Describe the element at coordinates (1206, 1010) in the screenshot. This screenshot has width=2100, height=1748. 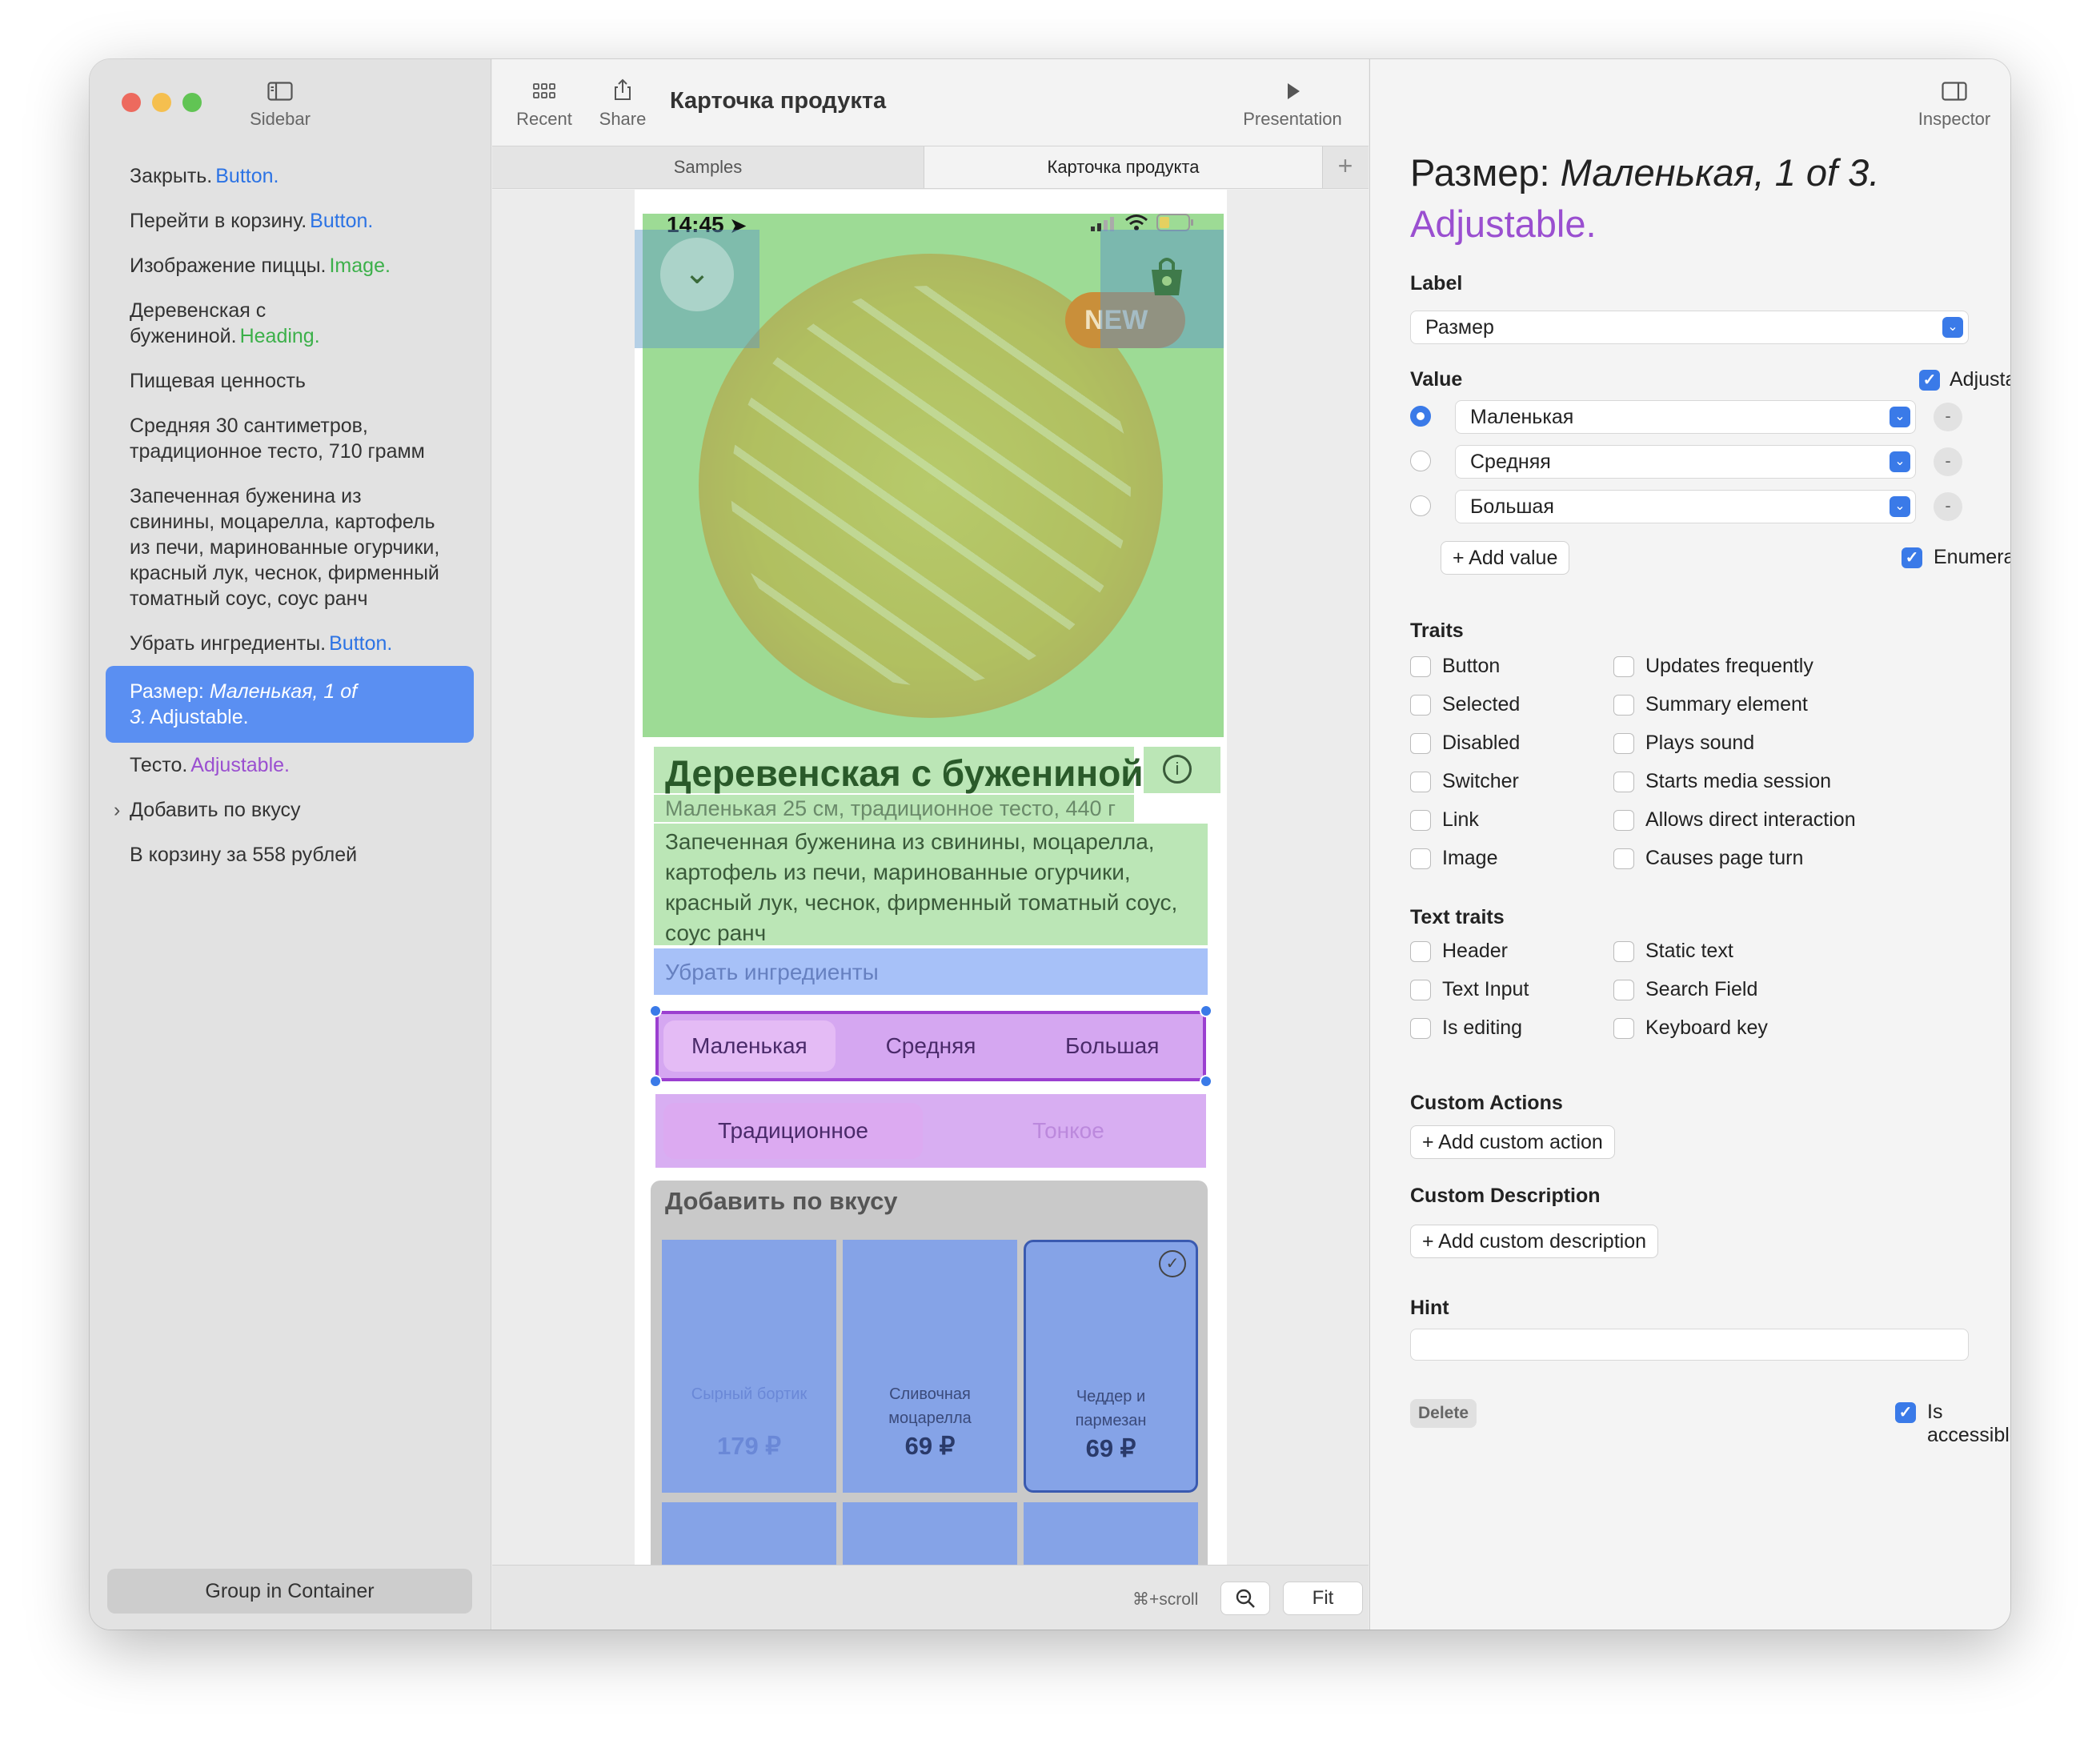
I see `resize-handle-top-right` at that location.